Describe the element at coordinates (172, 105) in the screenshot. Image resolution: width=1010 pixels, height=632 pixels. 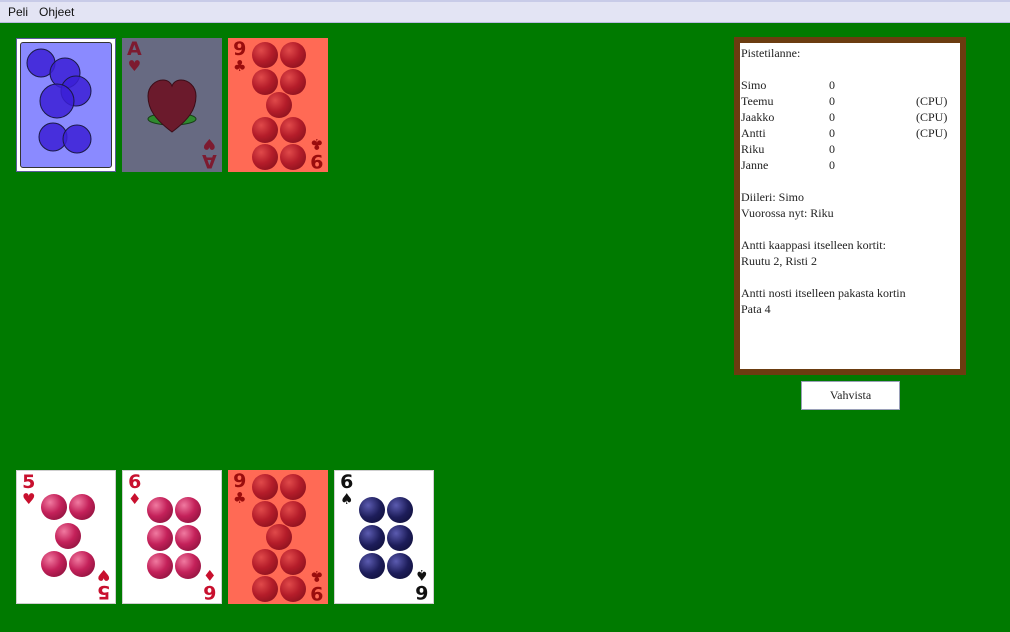
I see `table-card-ace-hearts: A ♥ A ♥` at that location.